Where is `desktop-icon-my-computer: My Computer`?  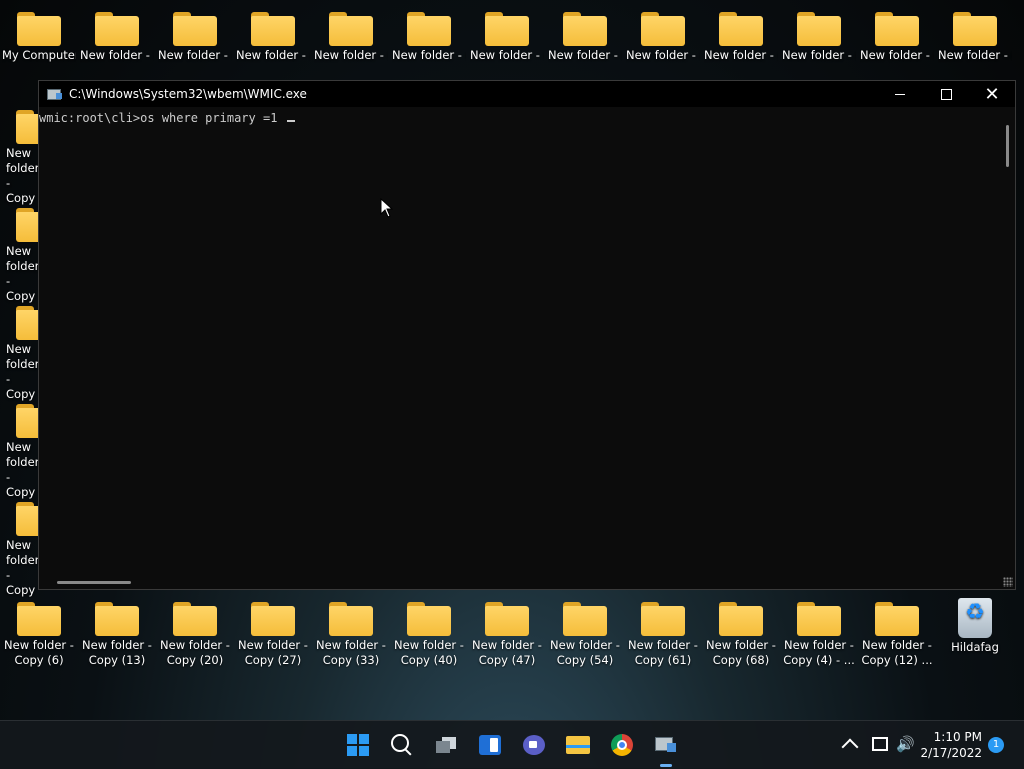
desktop-icon-my-computer: My Computer is located at coordinates (39, 37).